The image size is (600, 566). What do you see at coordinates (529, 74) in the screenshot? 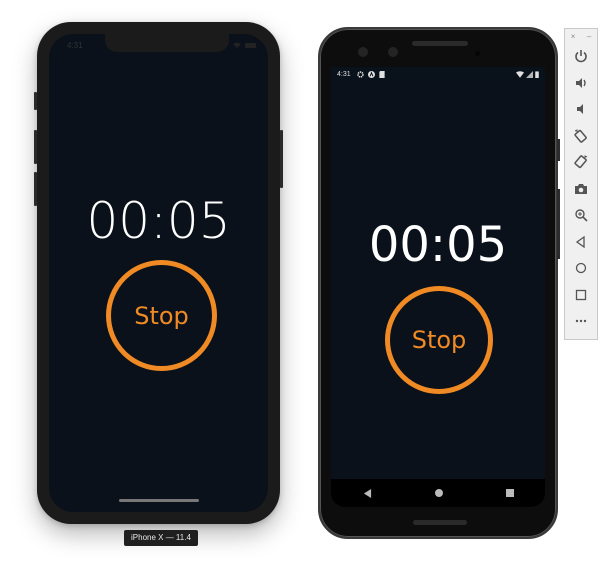
I see `signal-icon` at bounding box center [529, 74].